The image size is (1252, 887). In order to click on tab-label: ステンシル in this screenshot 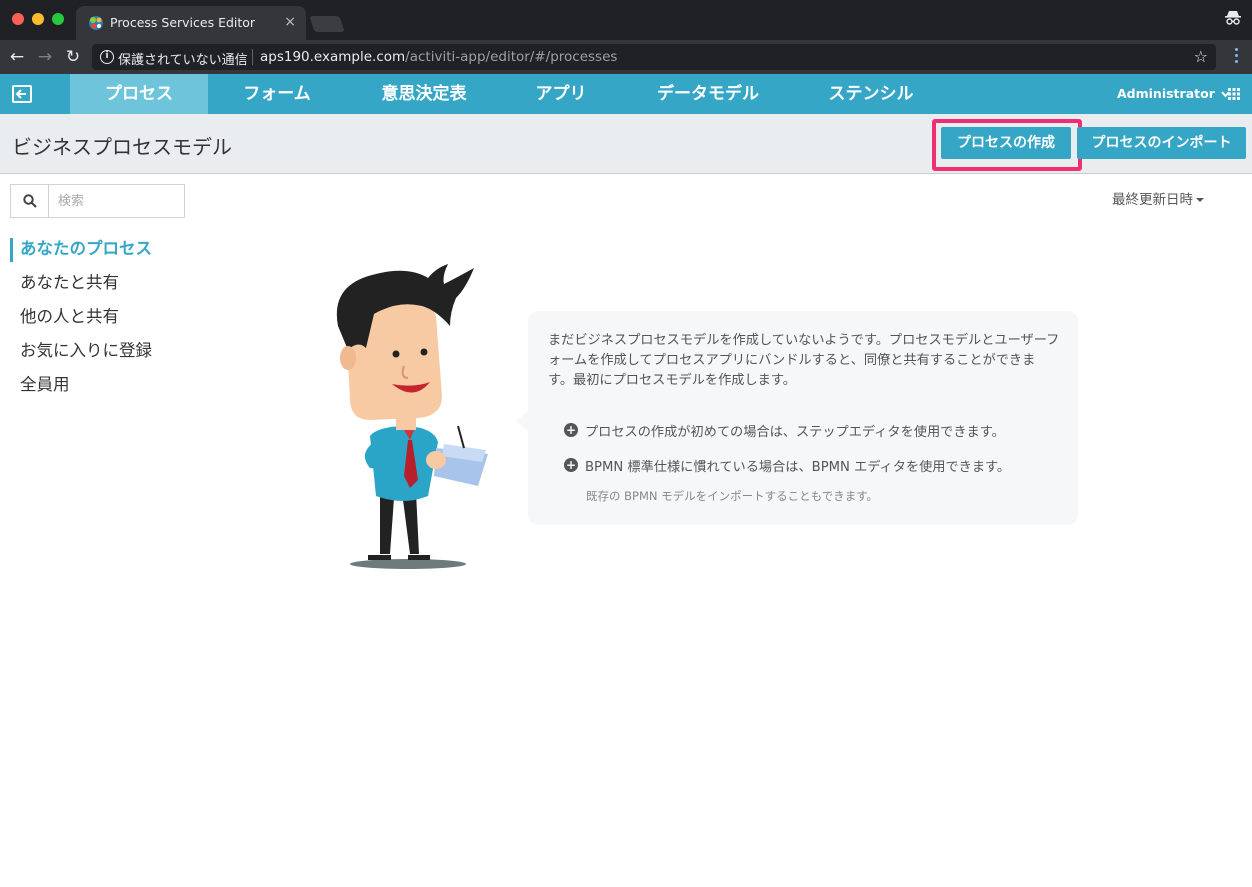, I will do `click(871, 94)`.